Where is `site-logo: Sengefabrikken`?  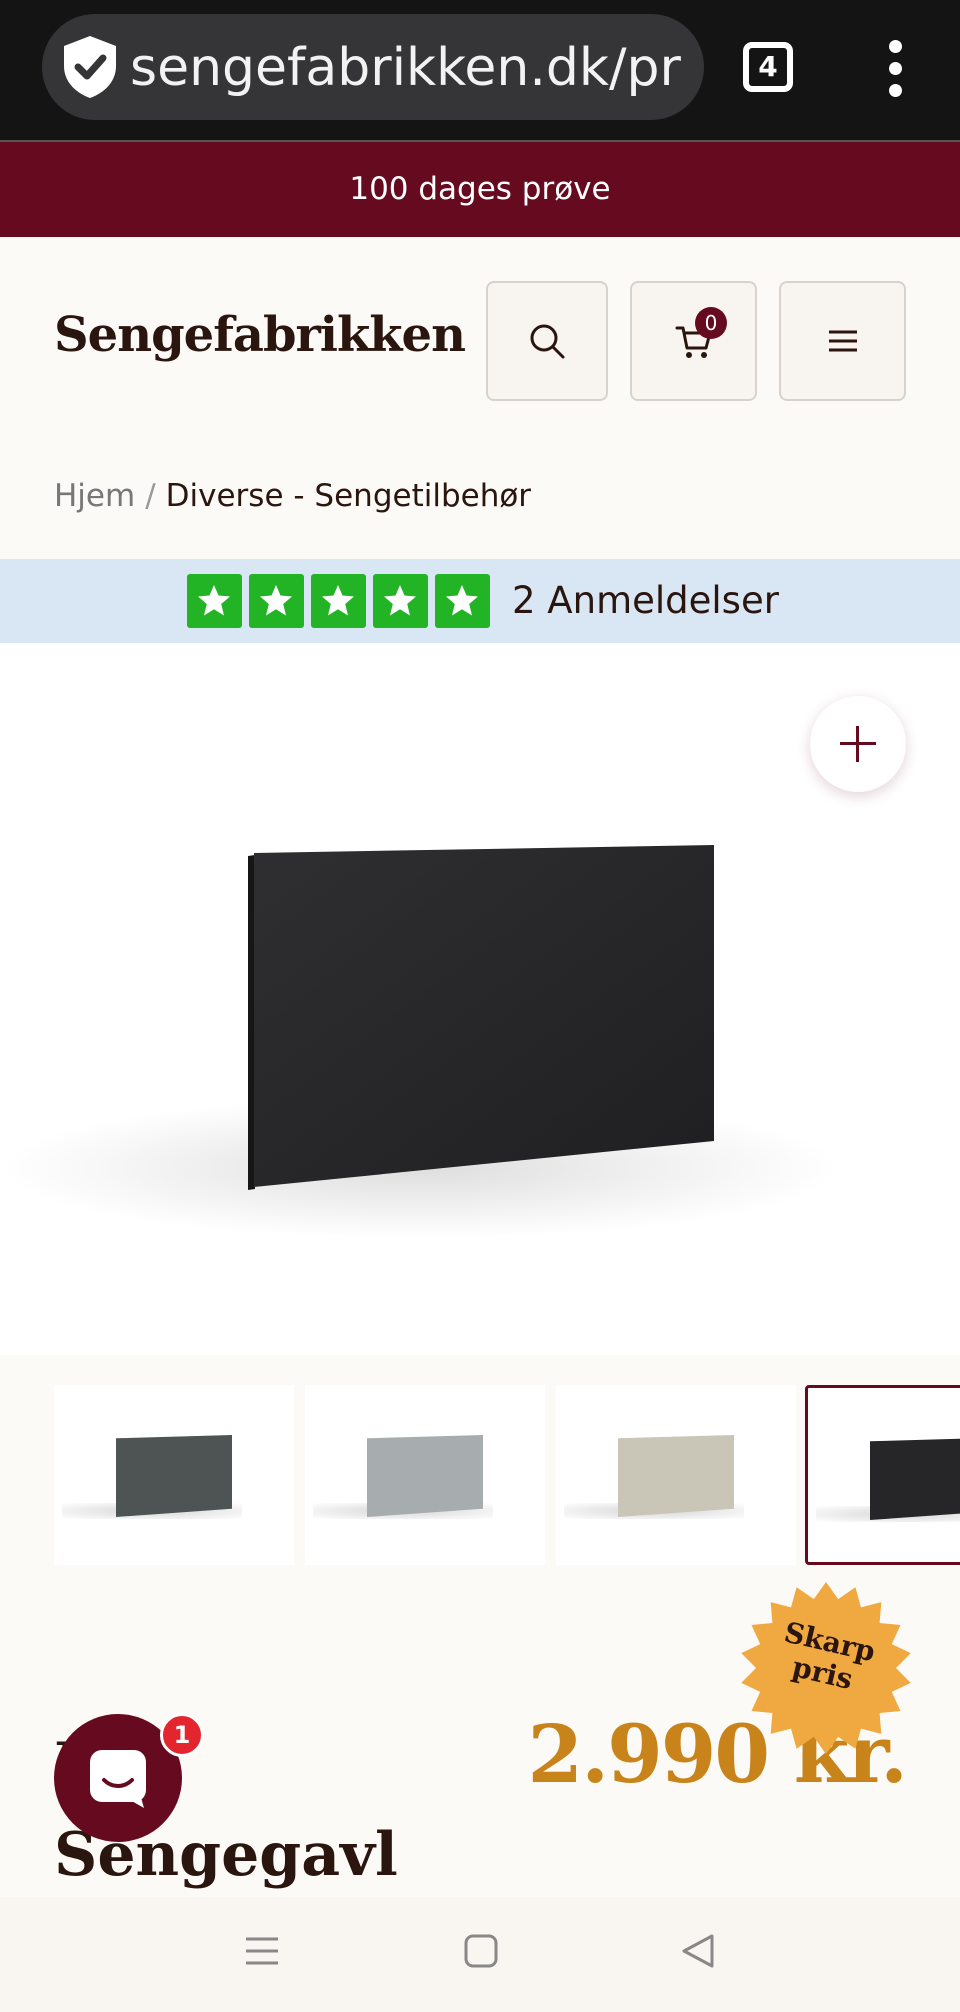
site-logo: Sengefabrikken is located at coordinates (260, 335).